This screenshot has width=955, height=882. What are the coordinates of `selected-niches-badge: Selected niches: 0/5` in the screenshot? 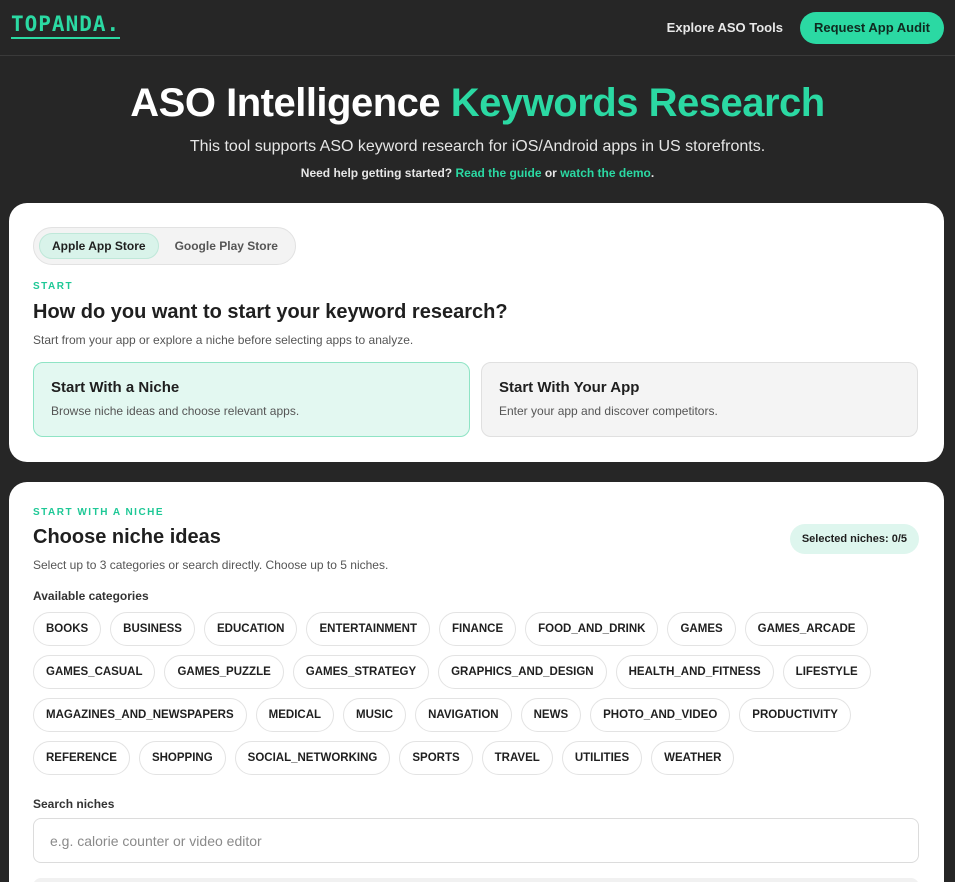 It's located at (854, 539).